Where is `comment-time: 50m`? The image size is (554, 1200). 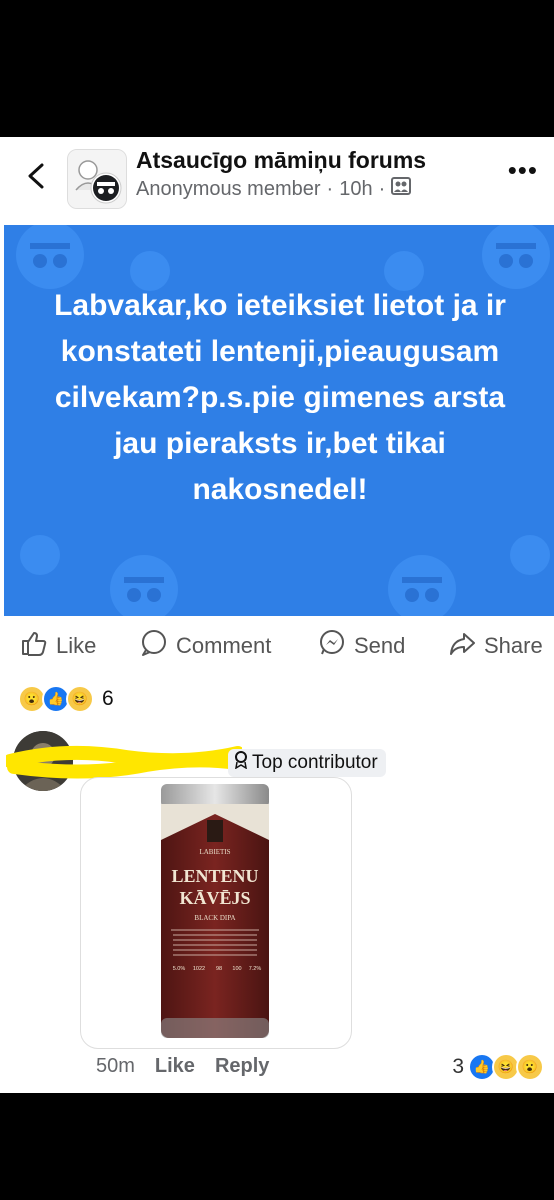 comment-time: 50m is located at coordinates (115, 1066).